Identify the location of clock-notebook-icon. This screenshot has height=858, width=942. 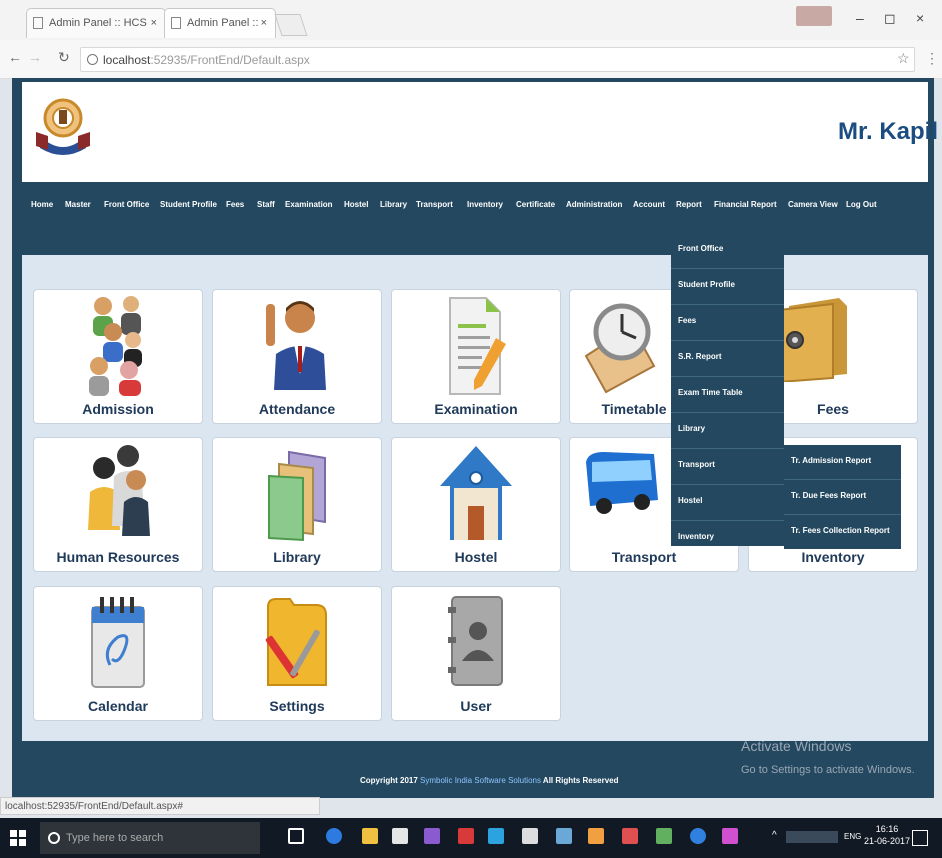
(620, 348).